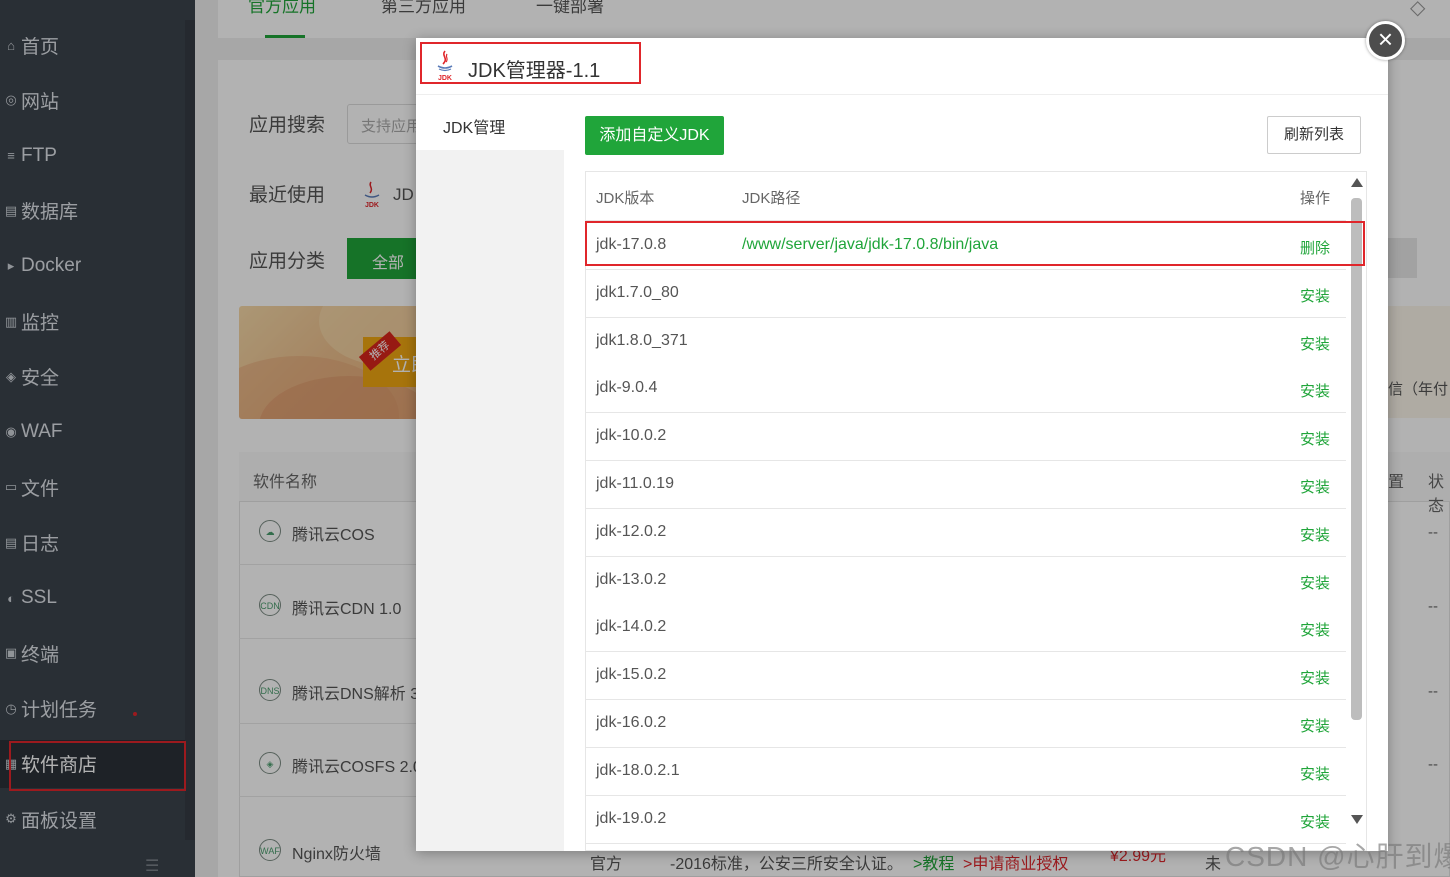 The height and width of the screenshot is (877, 1450). I want to click on col-jdk-version: JDK版本, so click(625, 198).